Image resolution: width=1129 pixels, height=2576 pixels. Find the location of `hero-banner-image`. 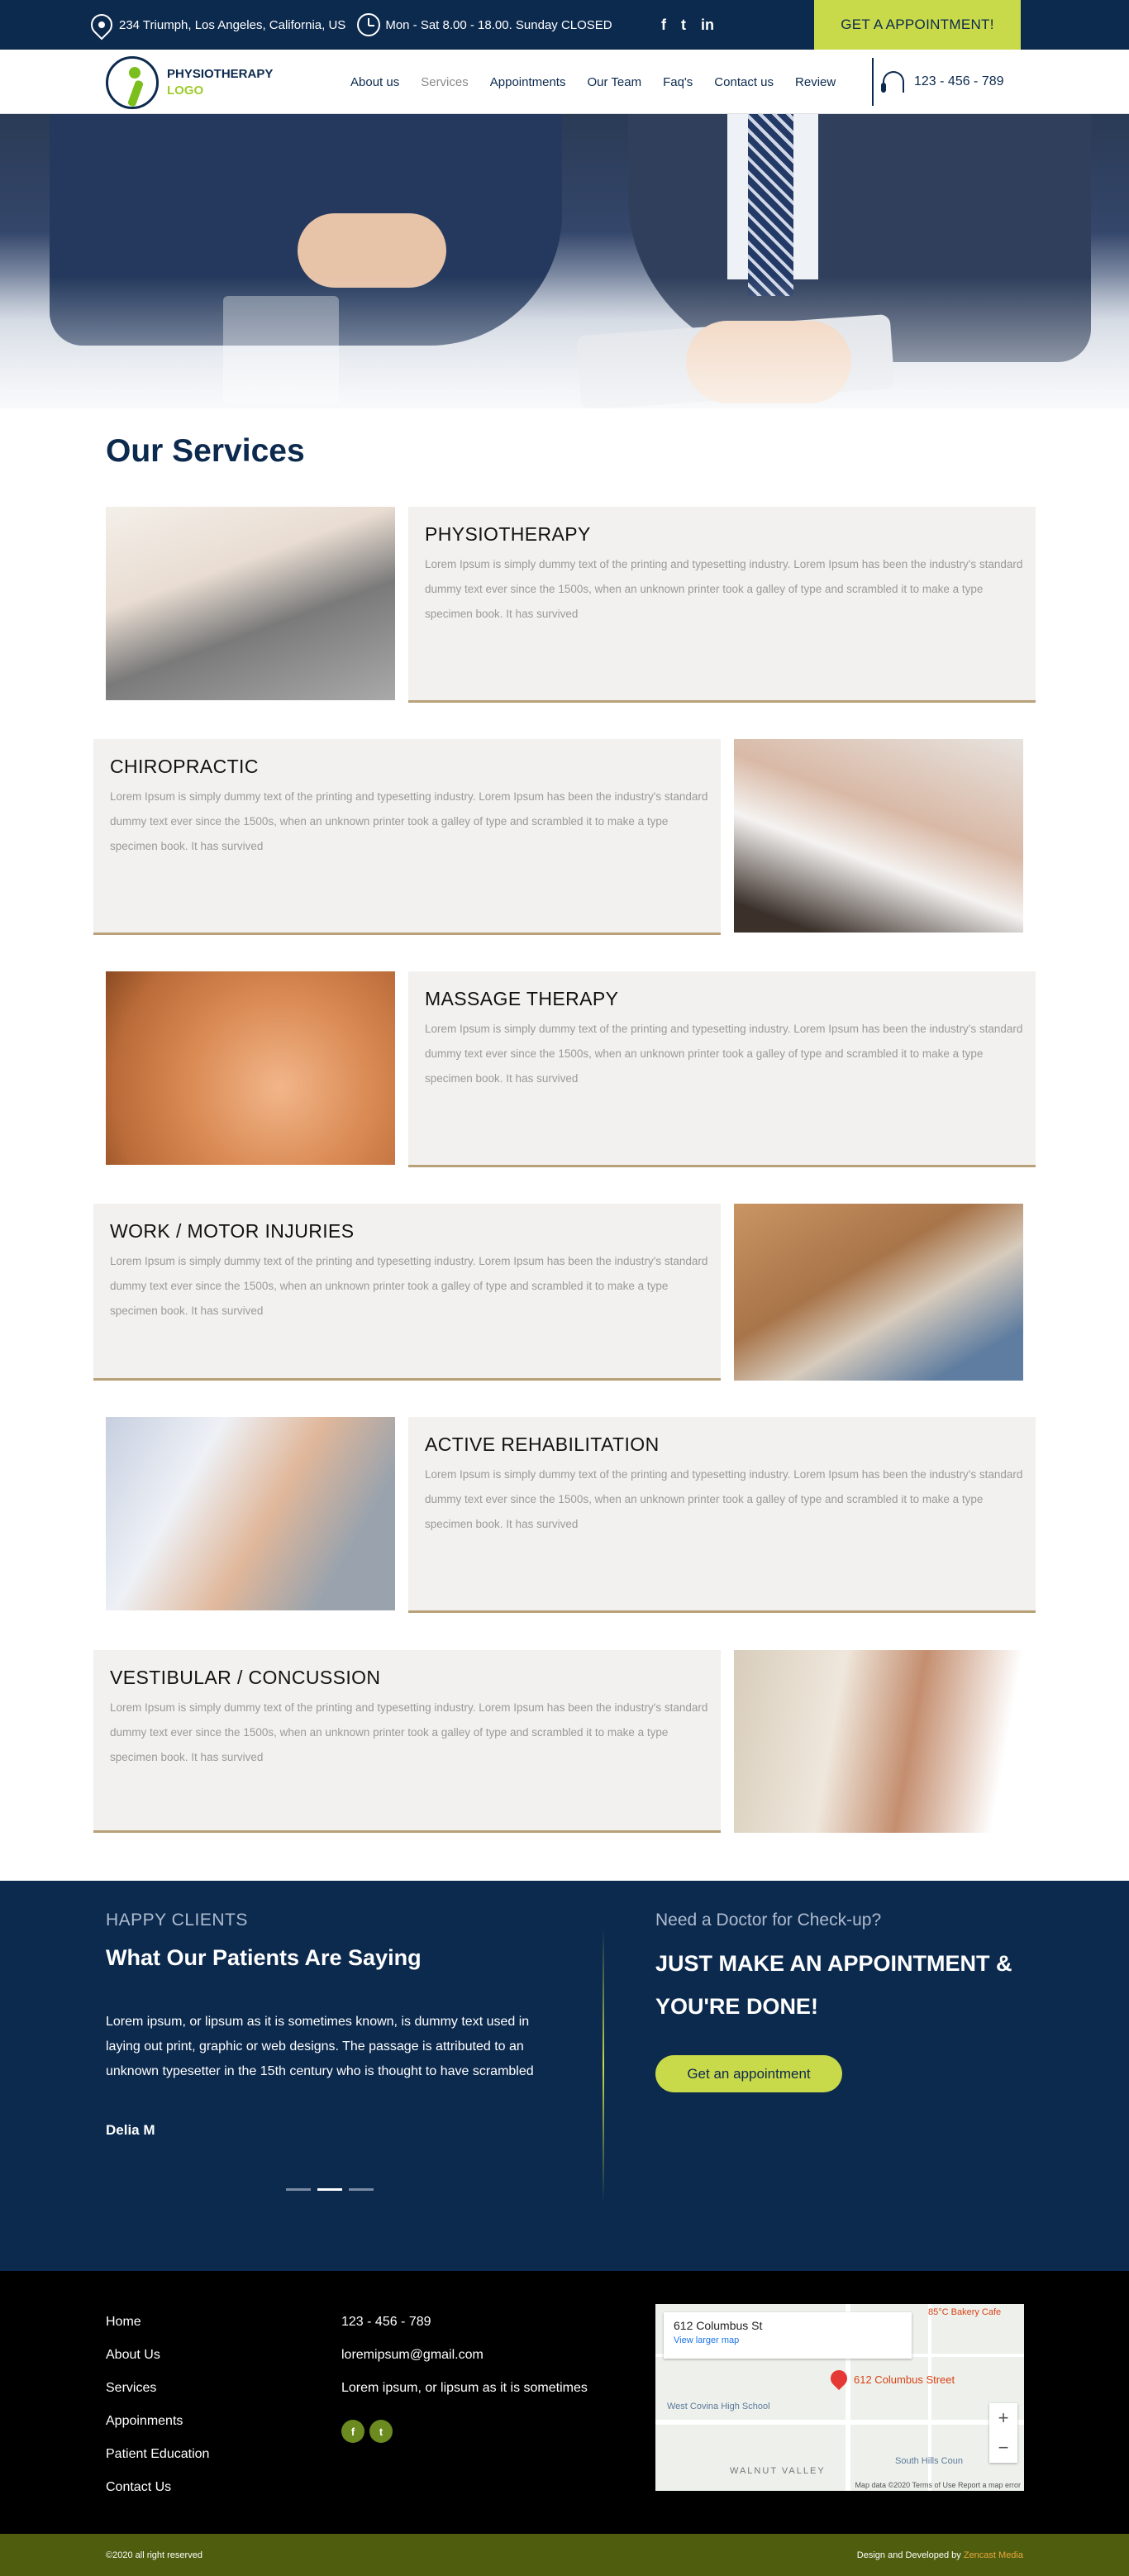

hero-banner-image is located at coordinates (564, 261).